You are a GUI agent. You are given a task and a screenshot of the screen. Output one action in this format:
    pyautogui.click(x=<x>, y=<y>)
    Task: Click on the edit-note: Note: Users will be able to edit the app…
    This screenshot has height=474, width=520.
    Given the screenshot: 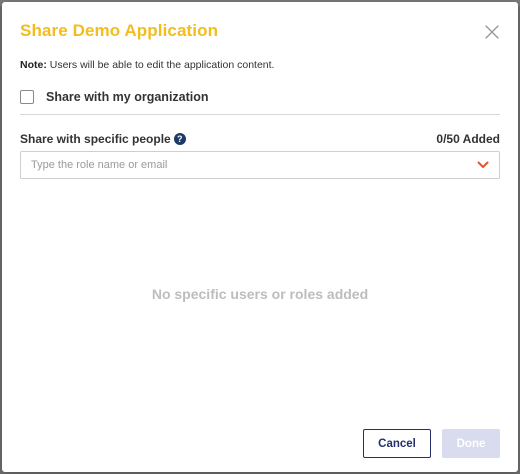 What is the action you would take?
    pyautogui.click(x=147, y=65)
    